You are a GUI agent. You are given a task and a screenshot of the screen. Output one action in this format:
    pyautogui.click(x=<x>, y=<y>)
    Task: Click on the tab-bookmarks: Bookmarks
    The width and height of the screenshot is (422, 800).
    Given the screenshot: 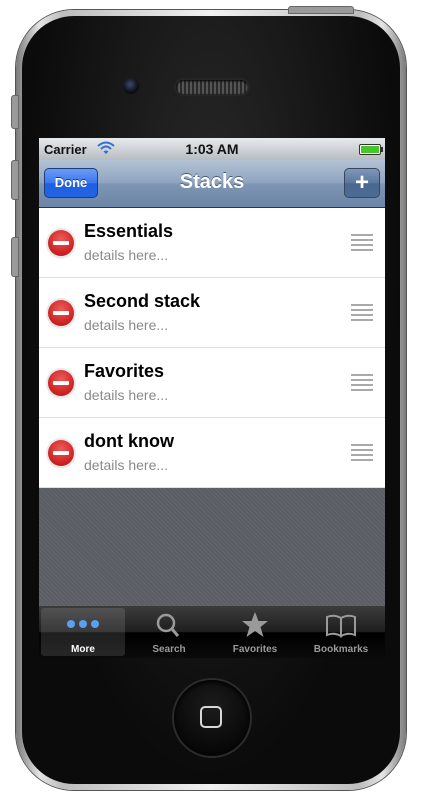 What is the action you would take?
    pyautogui.click(x=341, y=632)
    